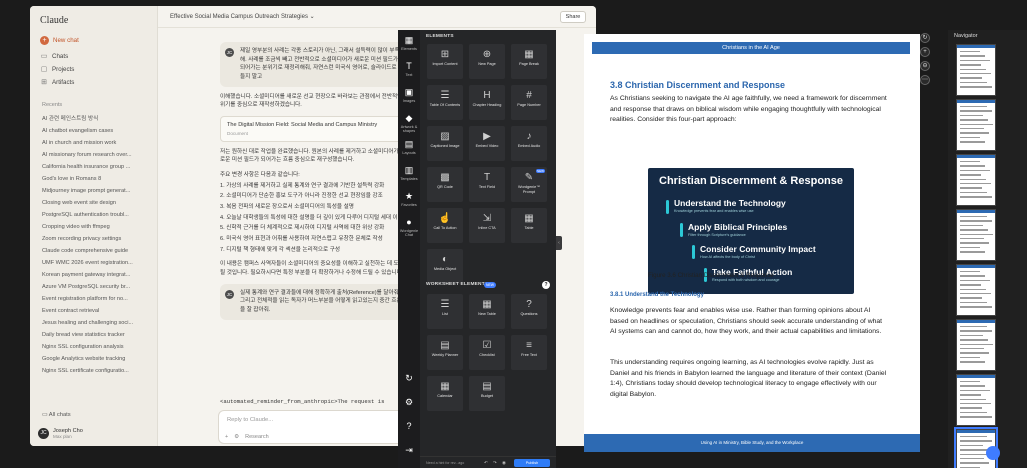  I want to click on new-chat-button: + New chat, so click(59, 40).